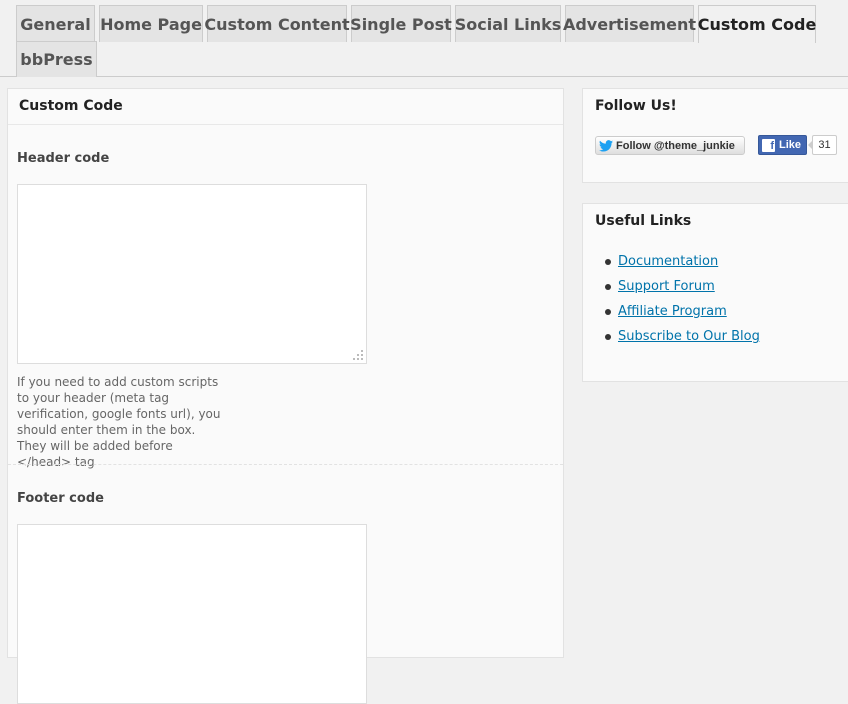 The width and height of the screenshot is (848, 704). What do you see at coordinates (629, 23) in the screenshot?
I see `tab-advertisement: Advertisement` at bounding box center [629, 23].